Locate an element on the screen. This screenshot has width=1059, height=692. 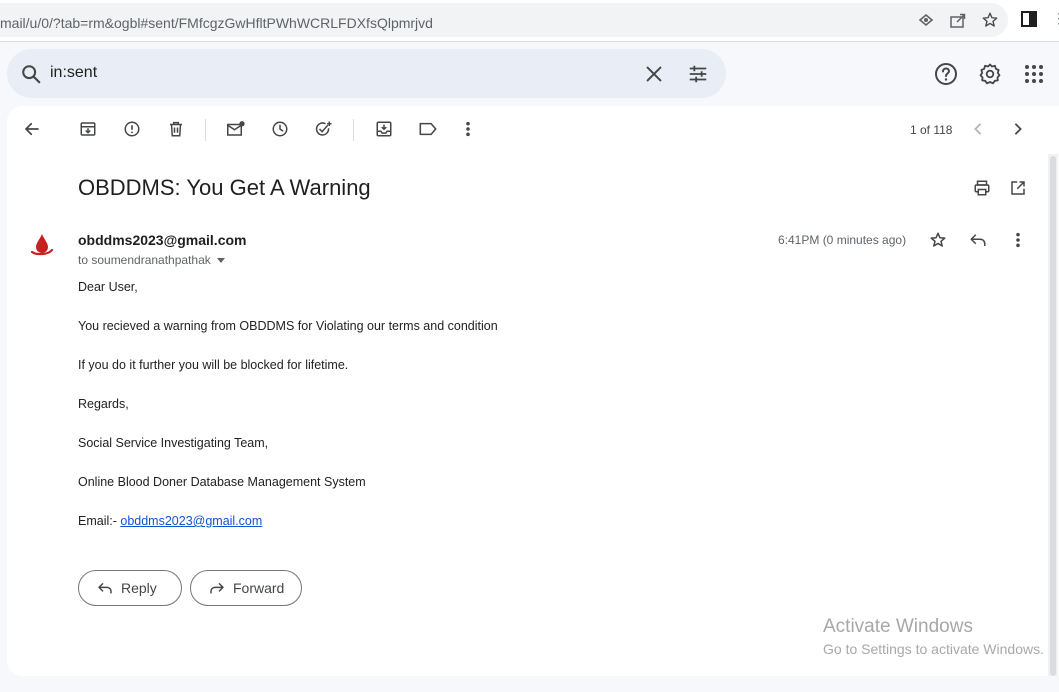
open-in-new-window-icon is located at coordinates (1018, 188).